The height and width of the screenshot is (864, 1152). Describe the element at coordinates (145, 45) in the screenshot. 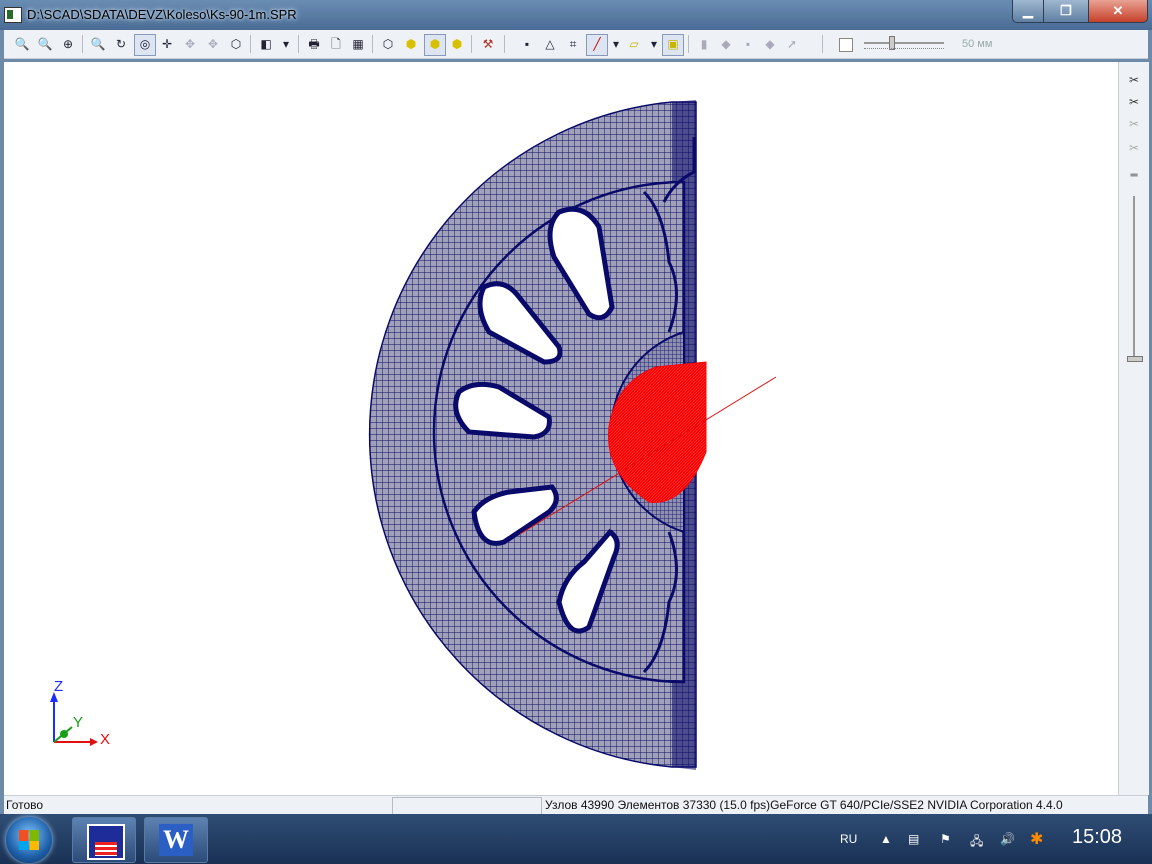

I see `target-icon: ◎` at that location.